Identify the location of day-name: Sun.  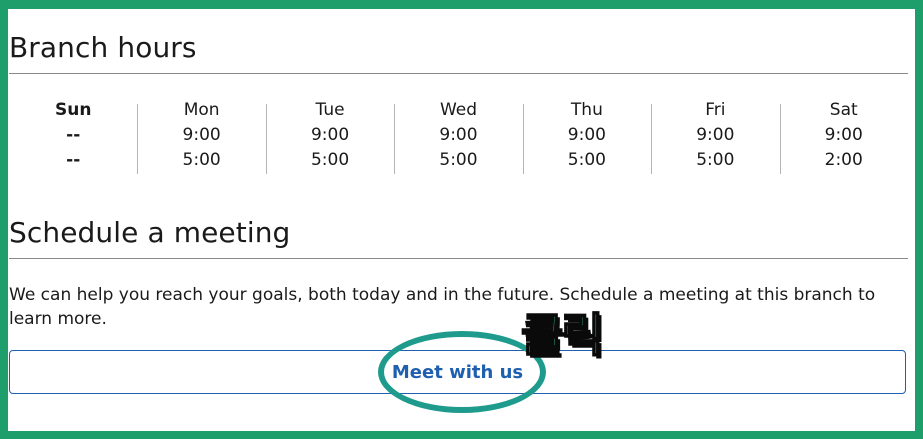
(73, 110).